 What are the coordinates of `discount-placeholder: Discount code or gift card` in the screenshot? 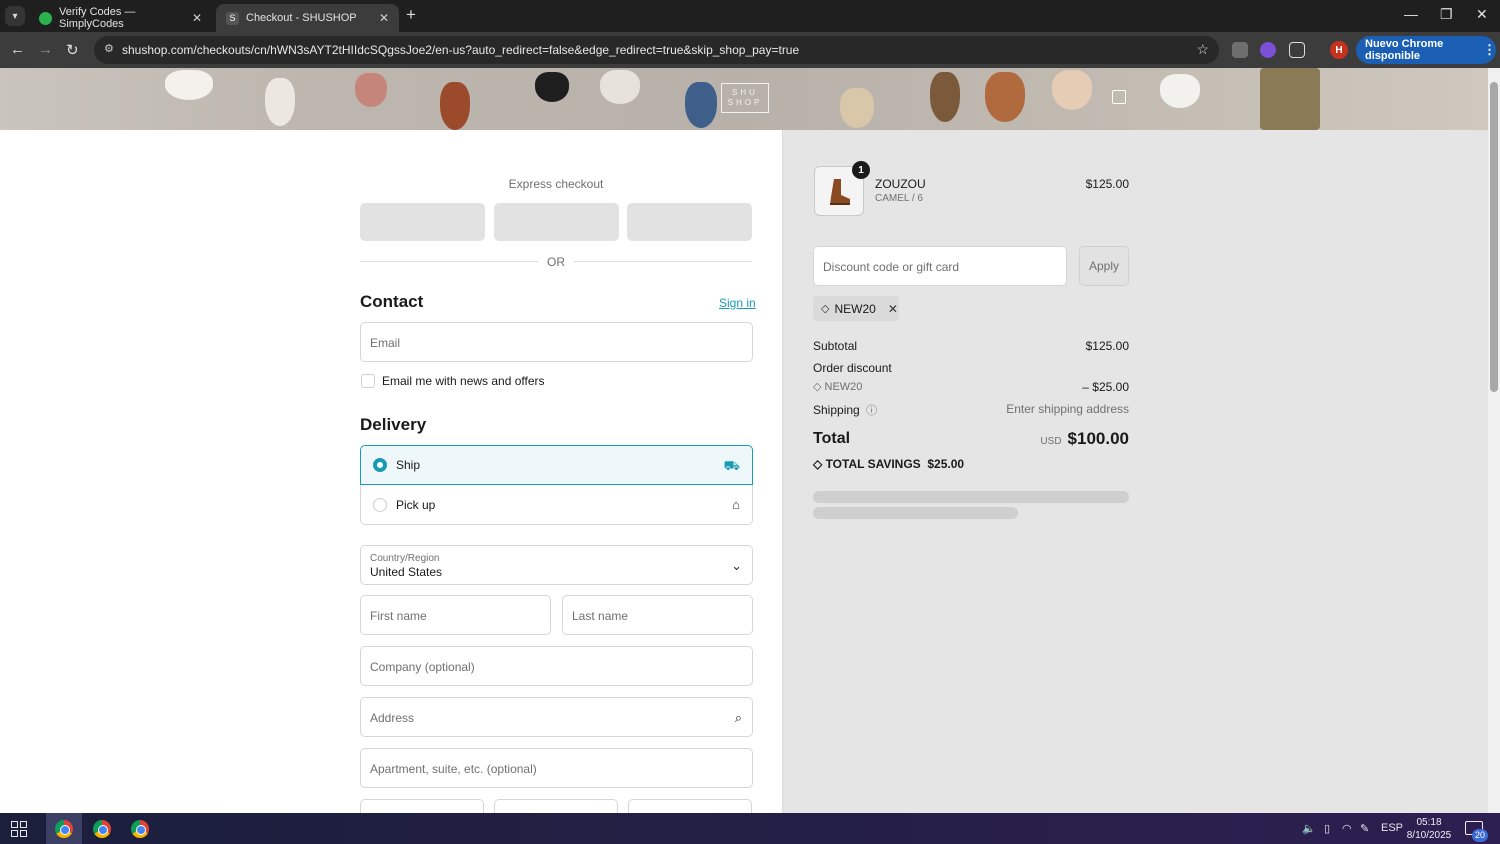 It's located at (891, 267).